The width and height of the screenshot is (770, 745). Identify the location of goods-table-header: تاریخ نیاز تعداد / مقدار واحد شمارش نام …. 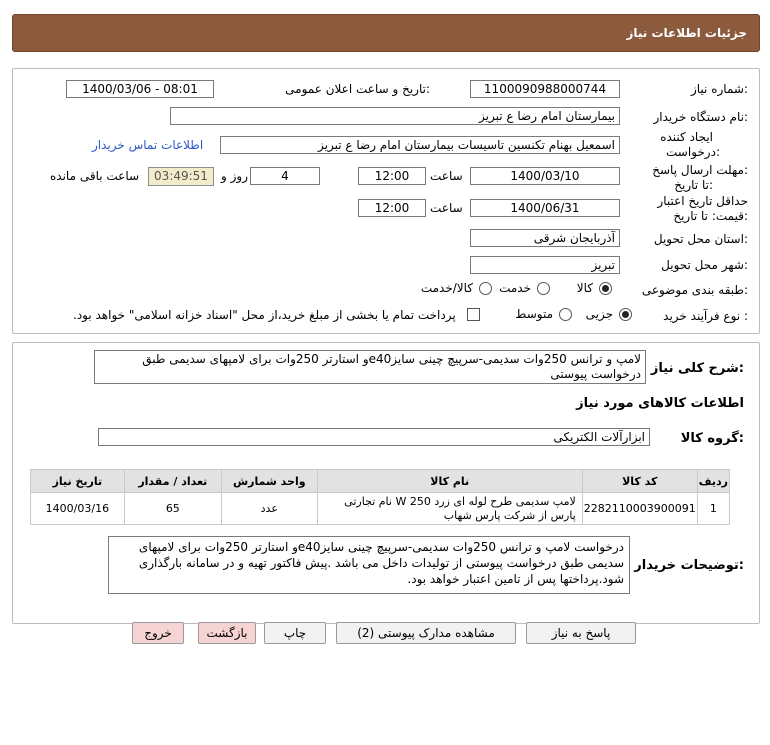
(380, 481).